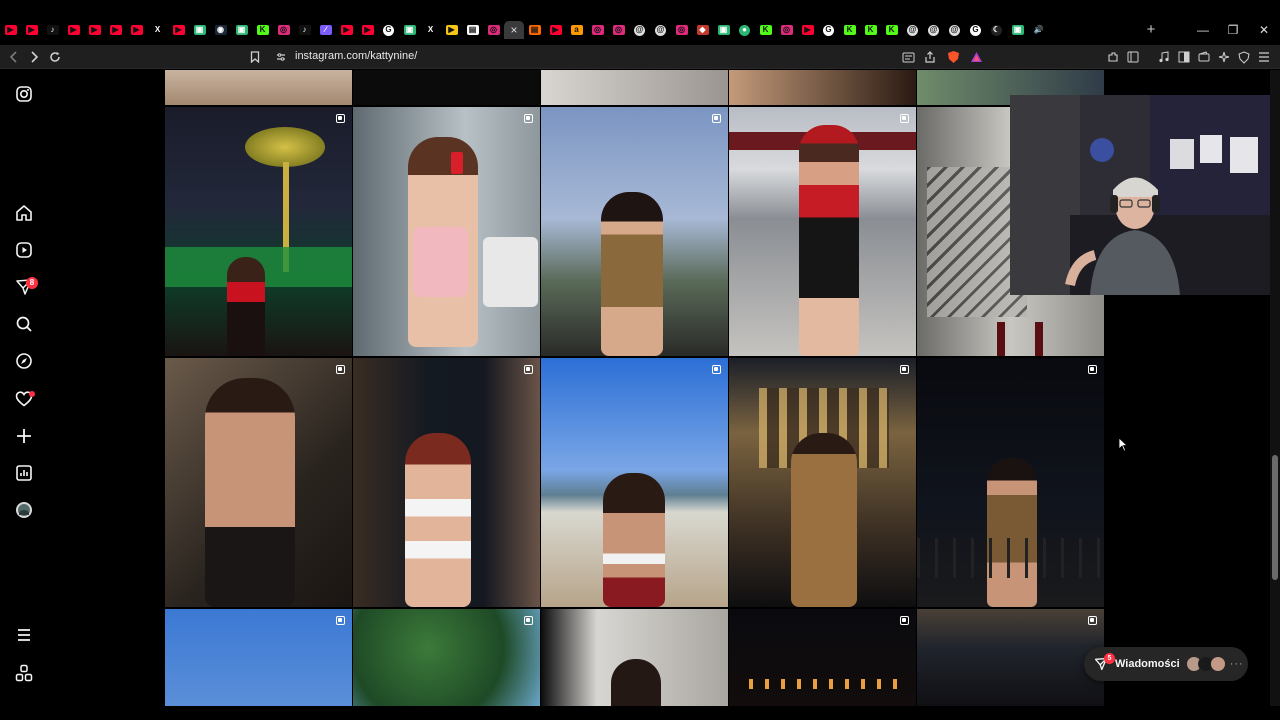  Describe the element at coordinates (220, 30) in the screenshot. I see `browser-tab: ◉` at that location.